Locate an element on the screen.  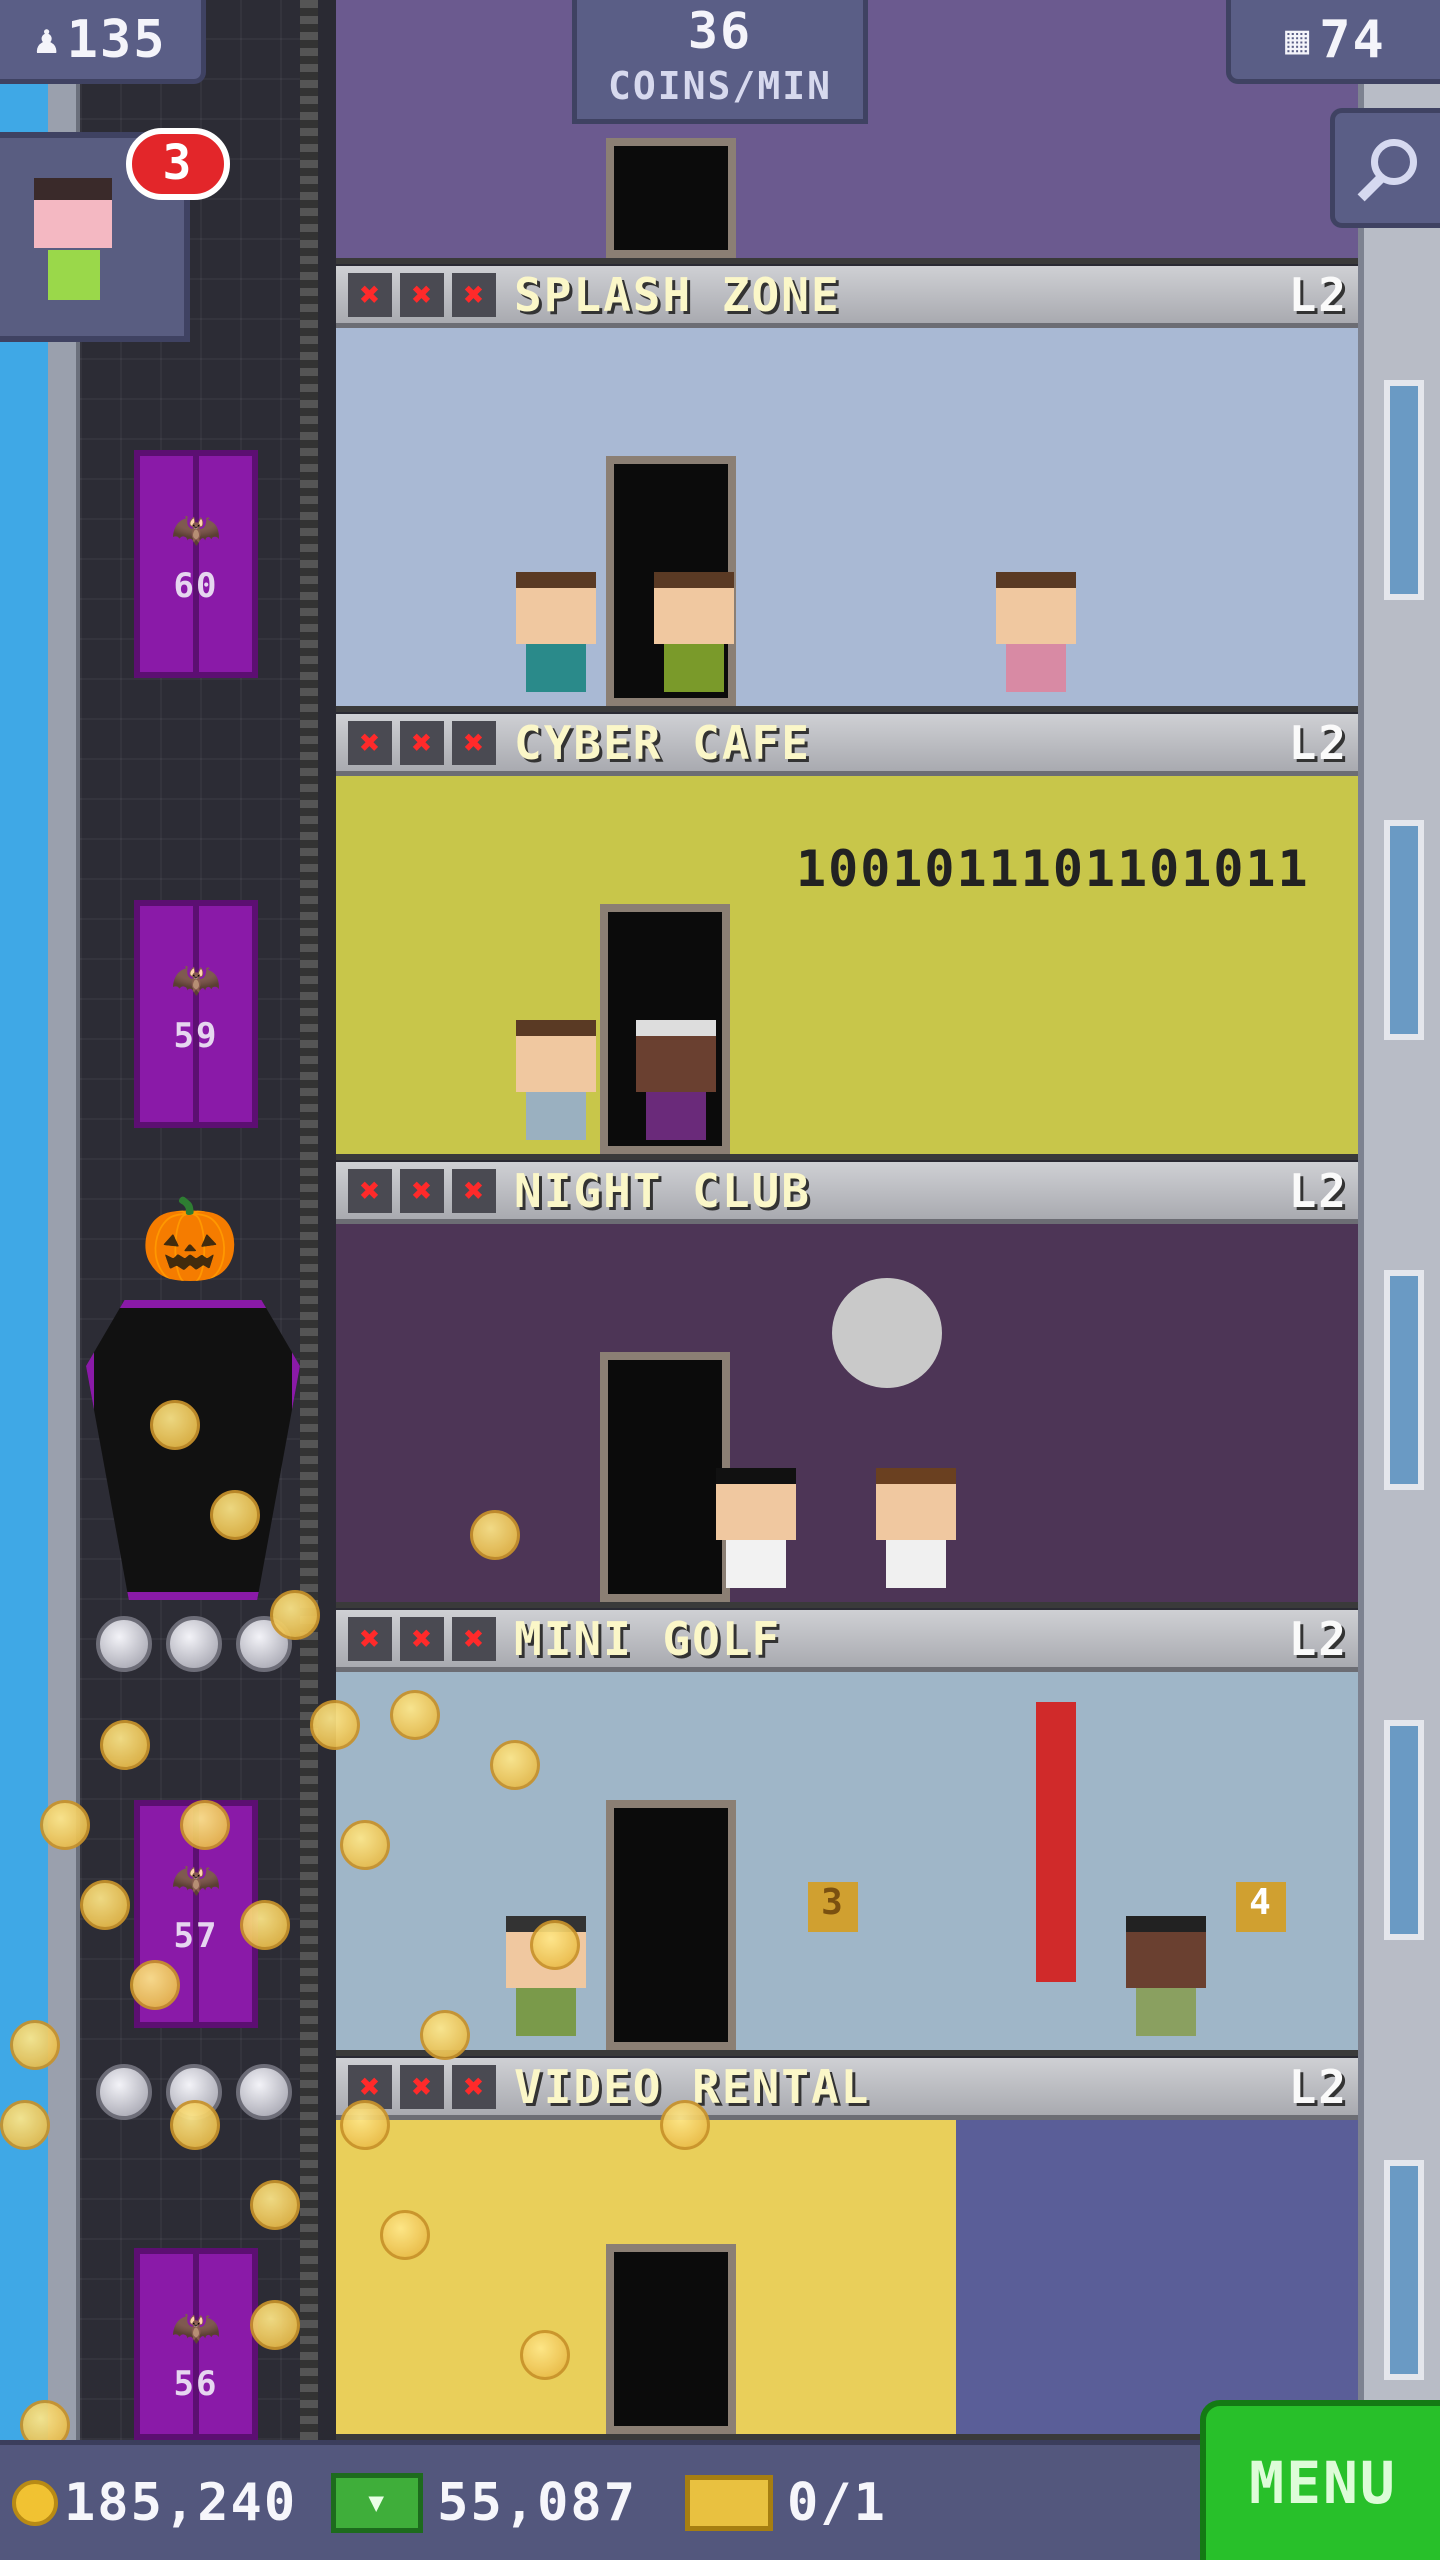
bux-balance: 55,087 is located at coordinates (473, 2502).